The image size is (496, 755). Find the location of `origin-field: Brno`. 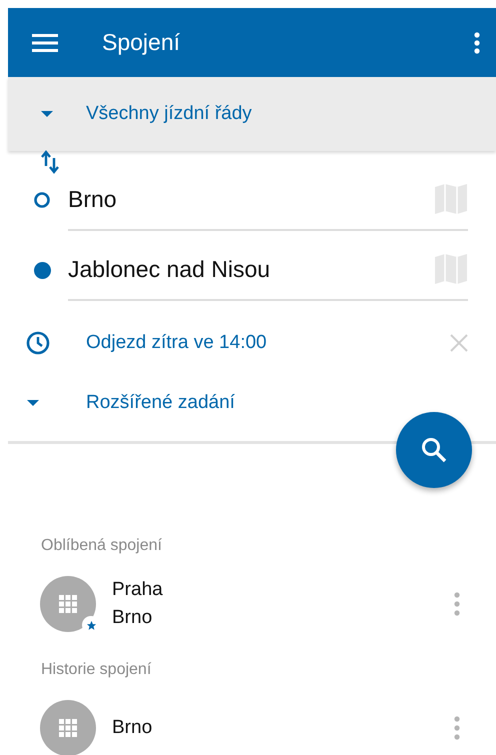

origin-field: Brno is located at coordinates (268, 200).